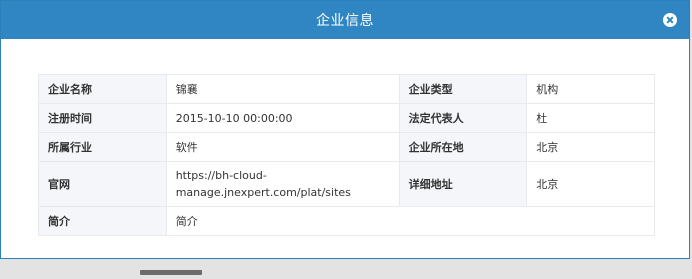 The height and width of the screenshot is (279, 692). What do you see at coordinates (670, 20) in the screenshot?
I see `close-icon` at bounding box center [670, 20].